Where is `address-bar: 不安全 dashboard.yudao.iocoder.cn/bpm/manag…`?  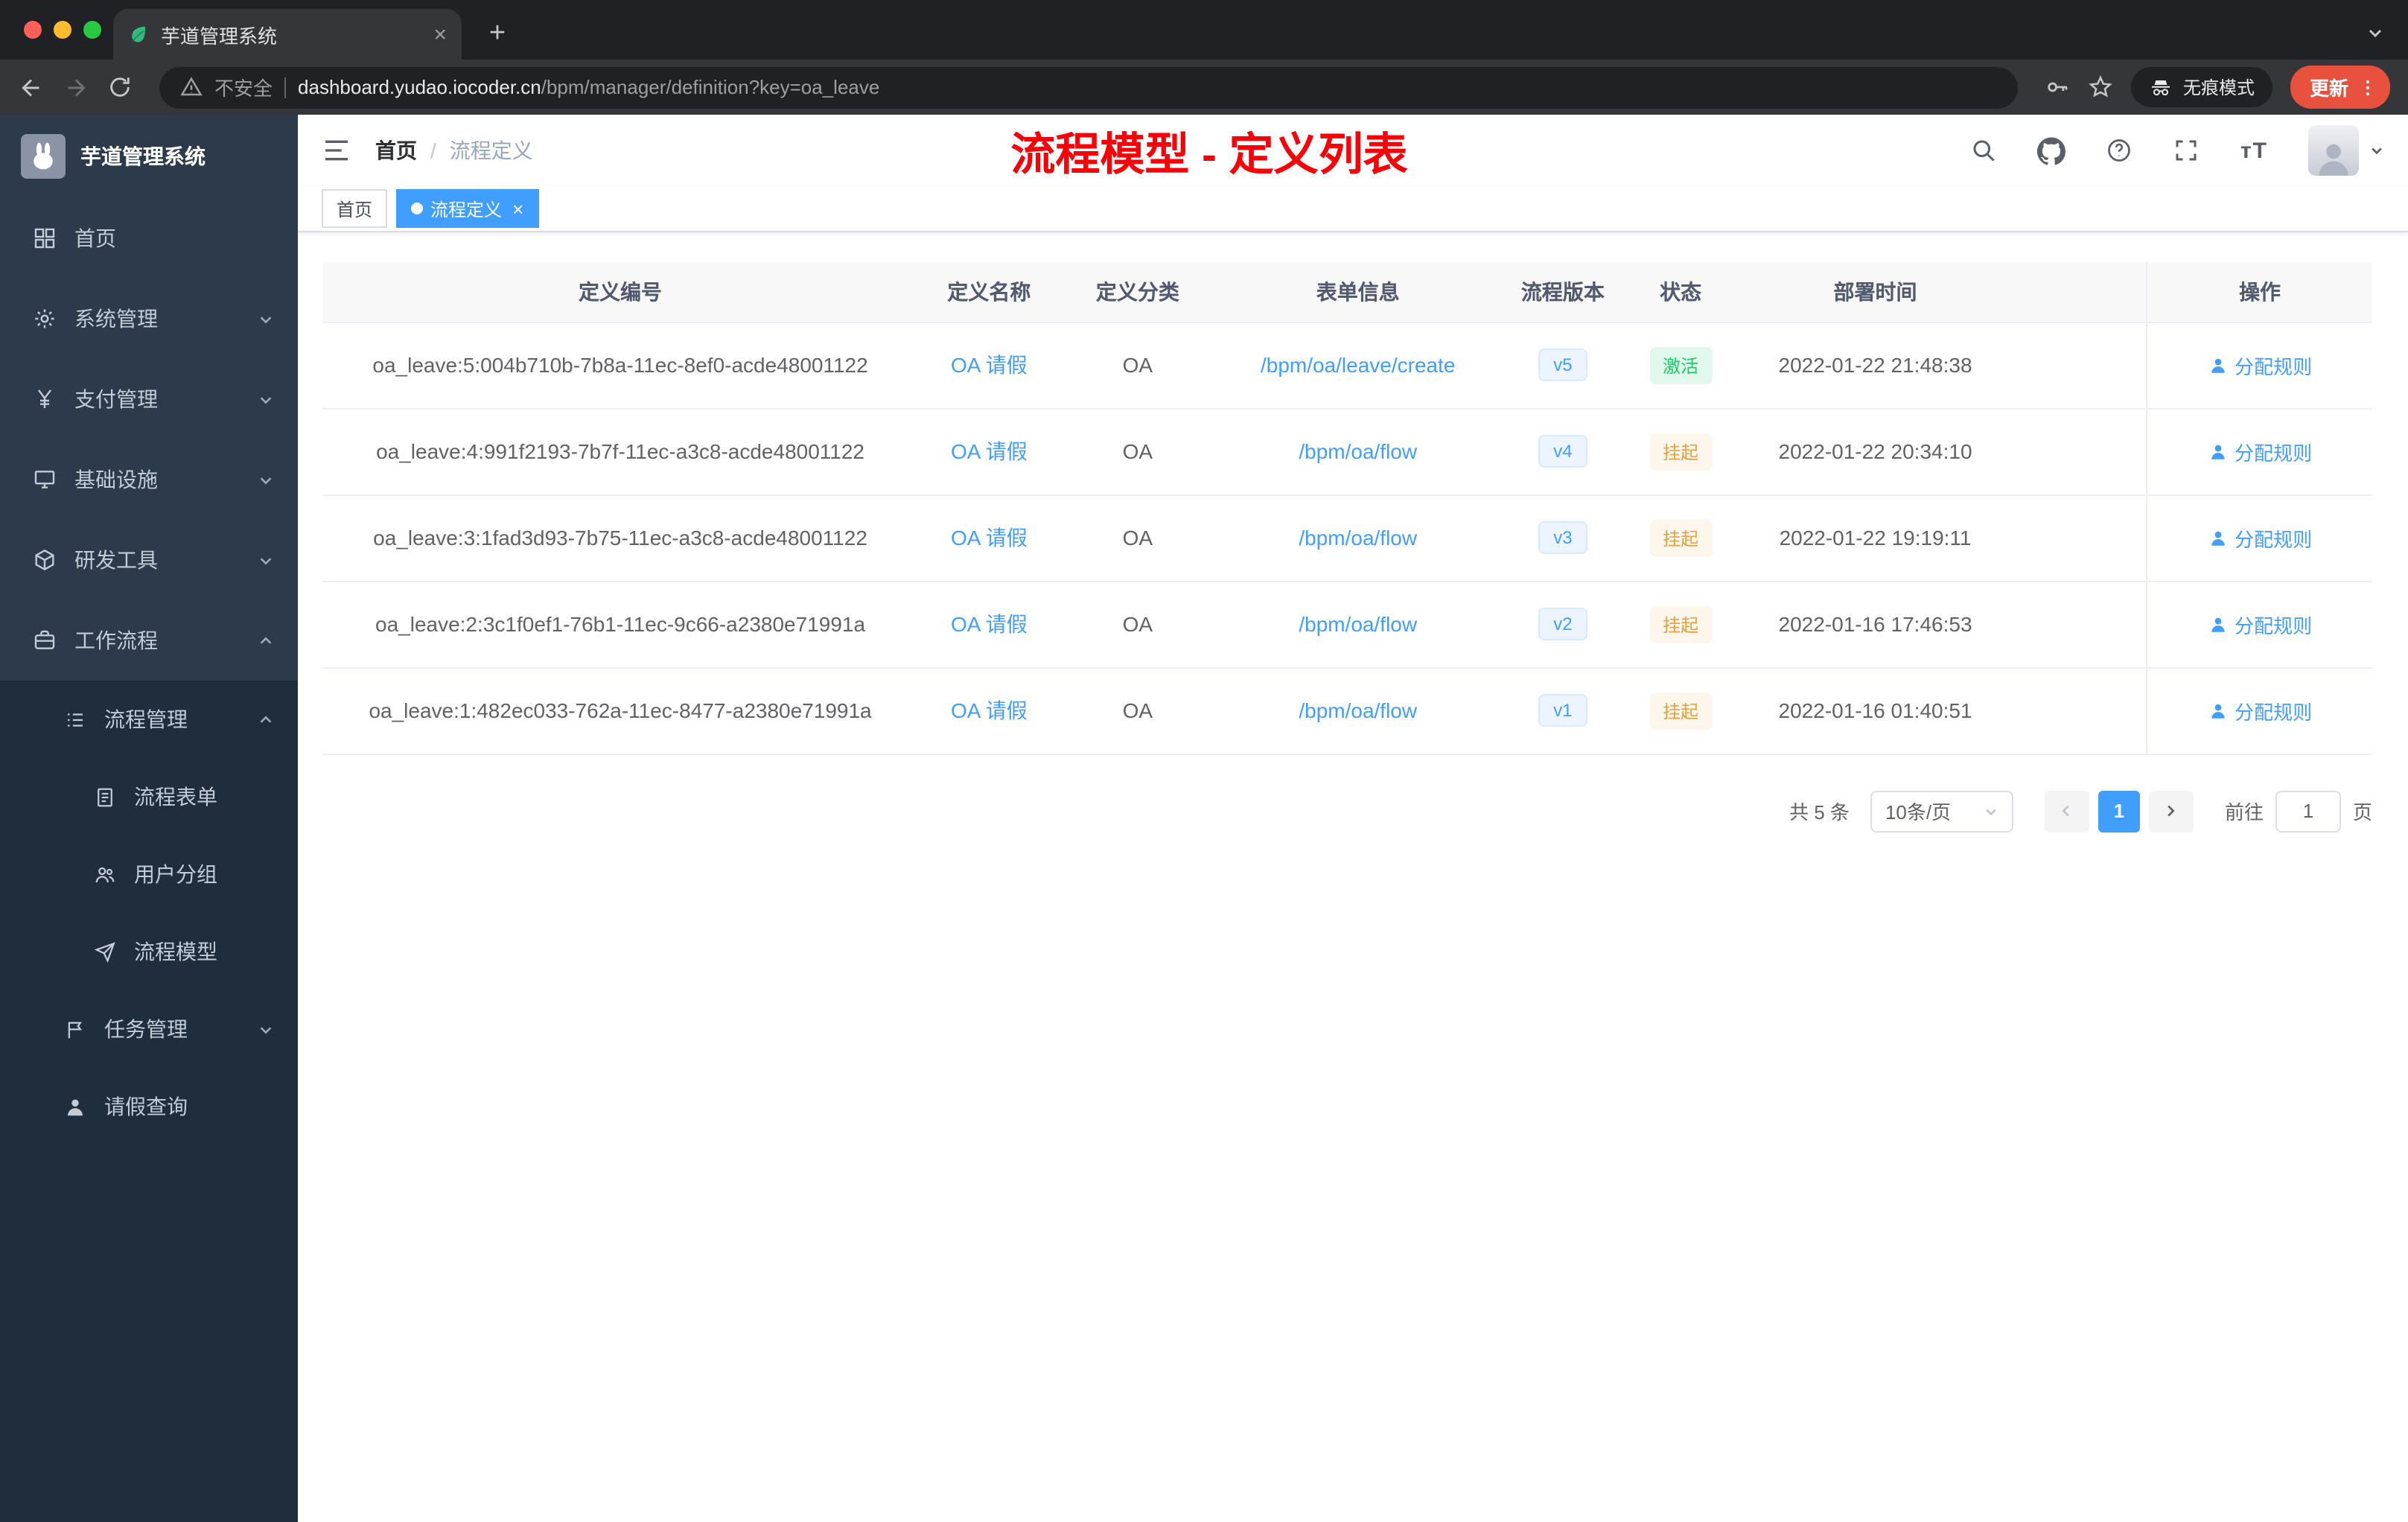 address-bar: 不安全 dashboard.yudao.iocoder.cn/bpm/manag… is located at coordinates (1088, 87).